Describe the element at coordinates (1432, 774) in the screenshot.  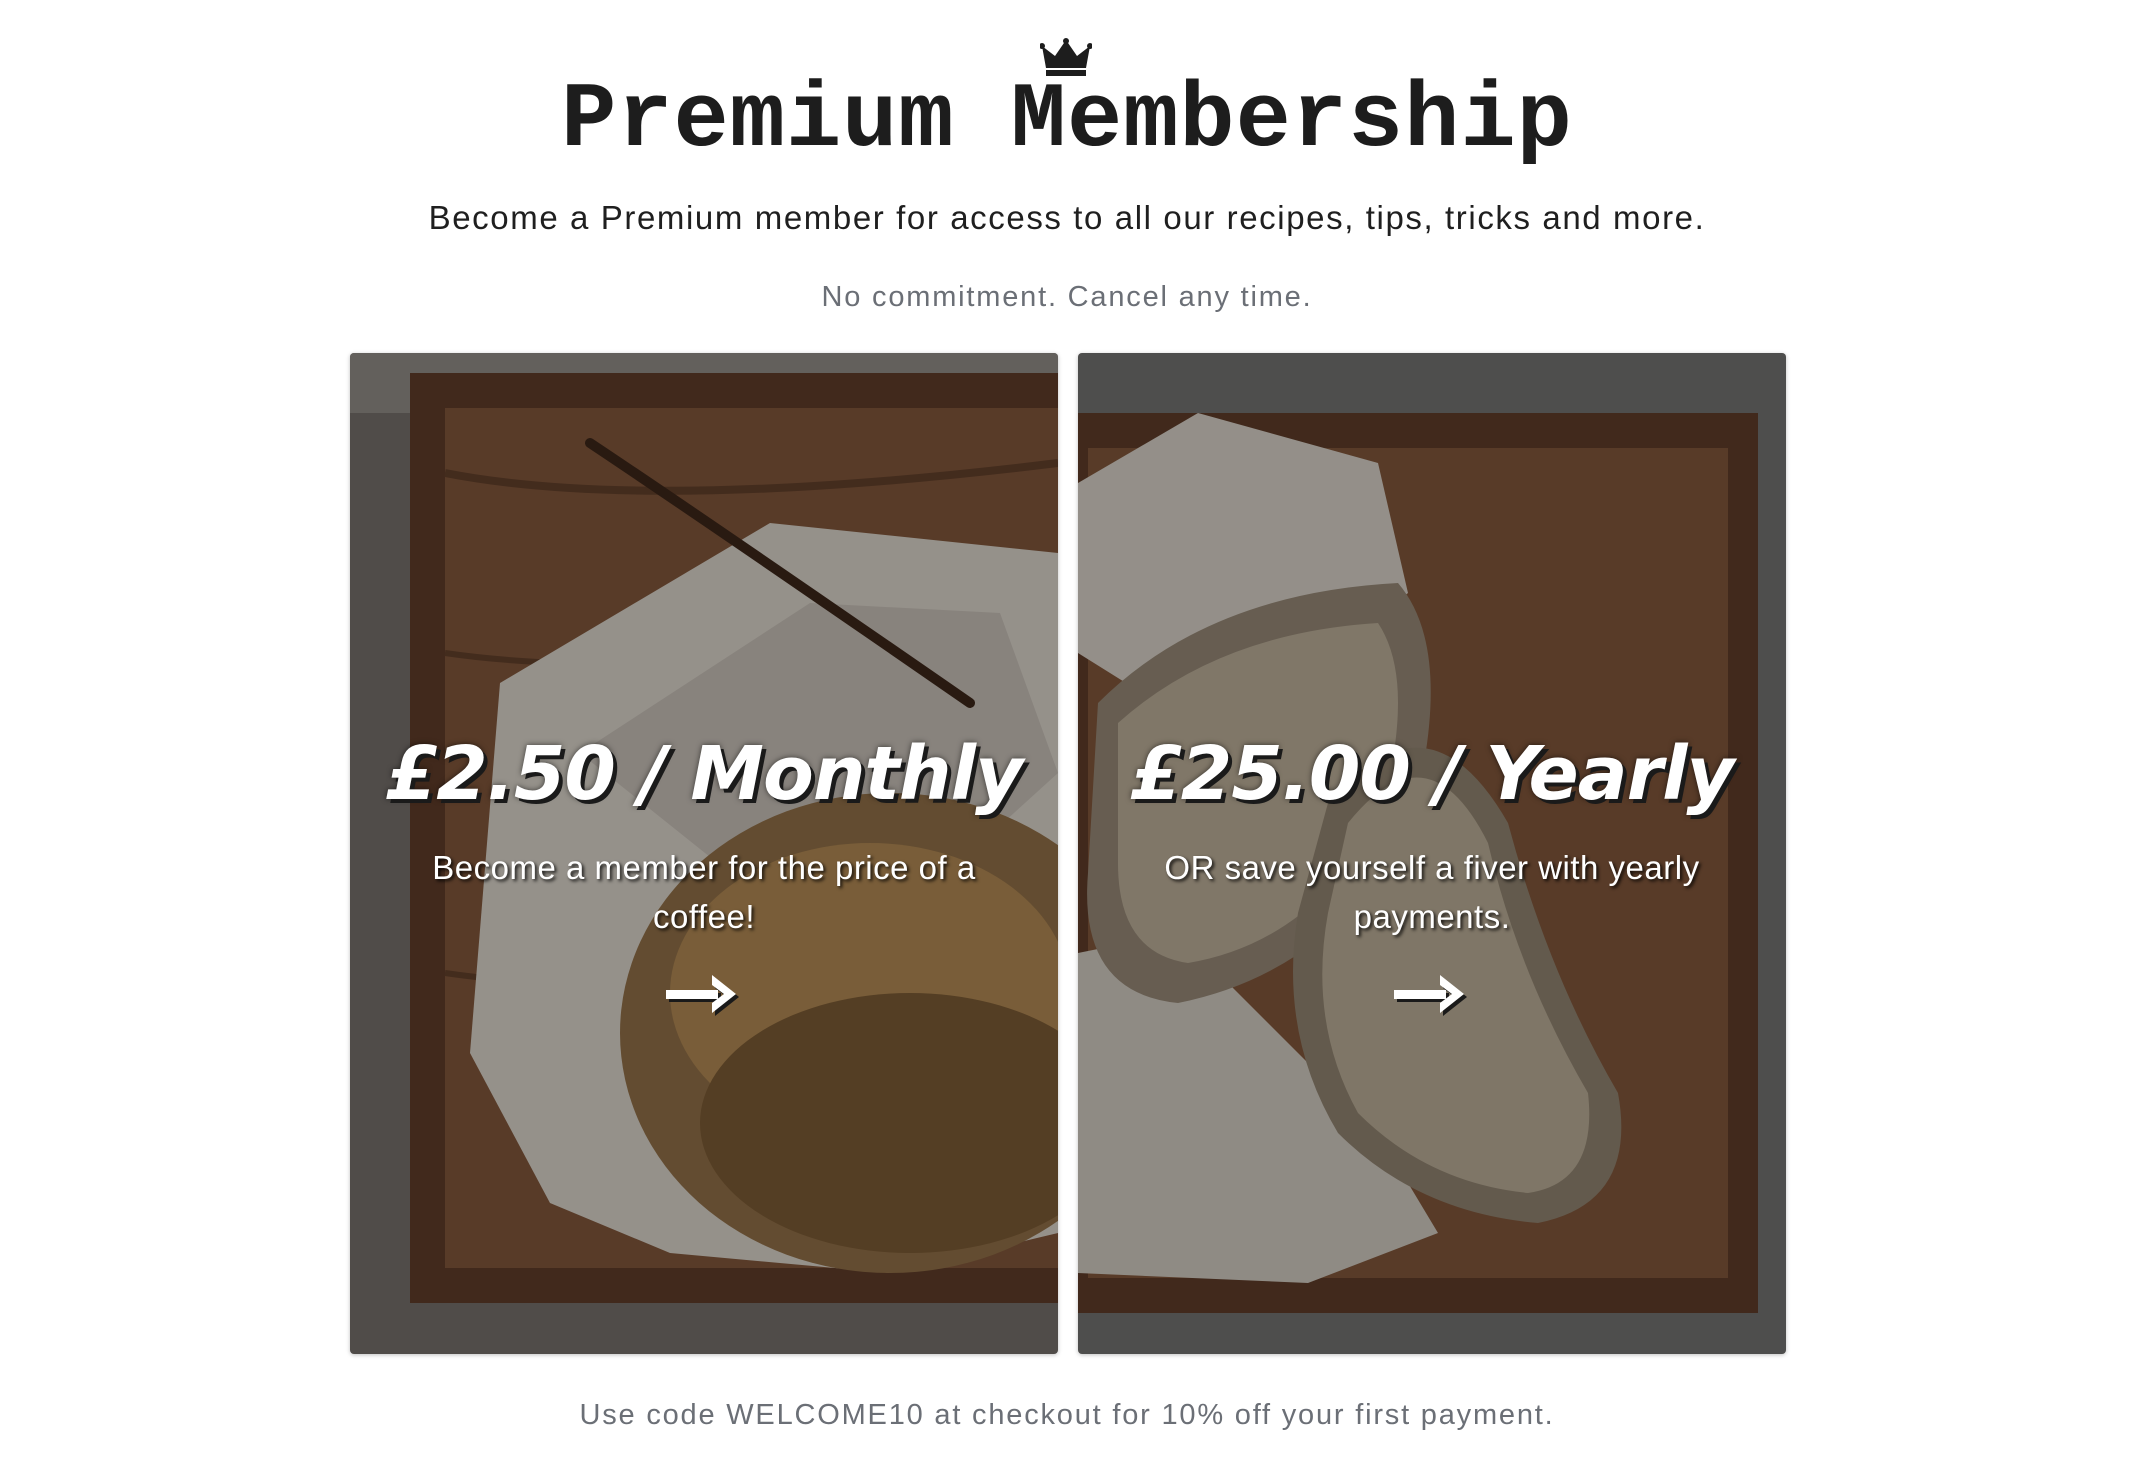
I see `plan-price: £25.00 / Yearly` at that location.